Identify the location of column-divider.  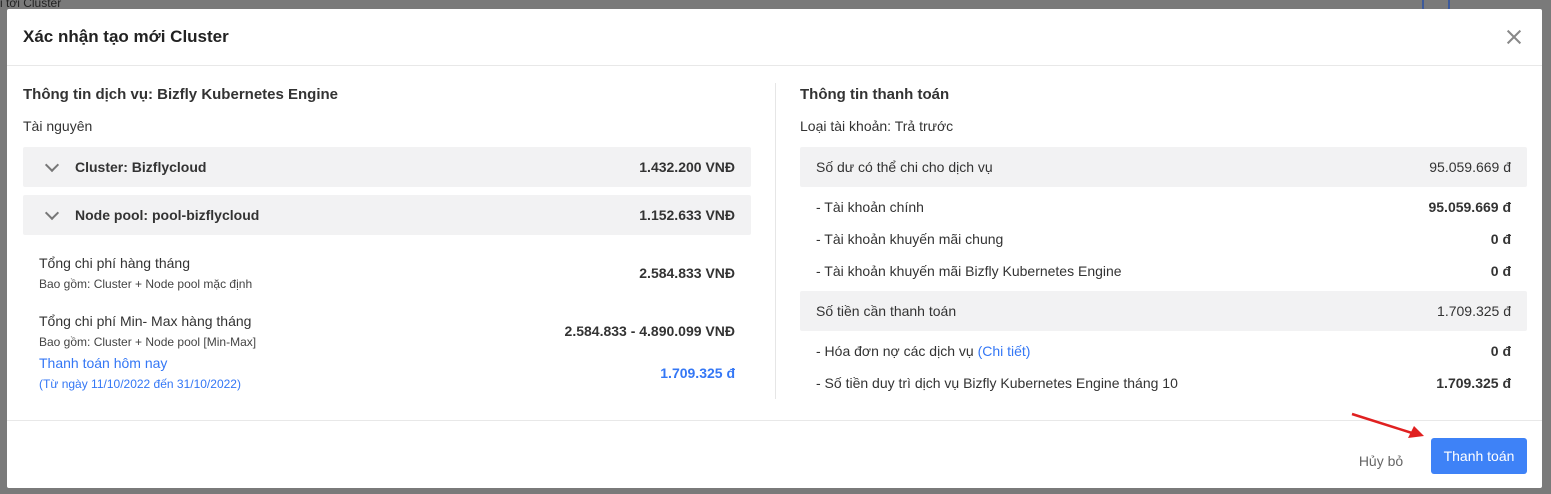
(775, 241).